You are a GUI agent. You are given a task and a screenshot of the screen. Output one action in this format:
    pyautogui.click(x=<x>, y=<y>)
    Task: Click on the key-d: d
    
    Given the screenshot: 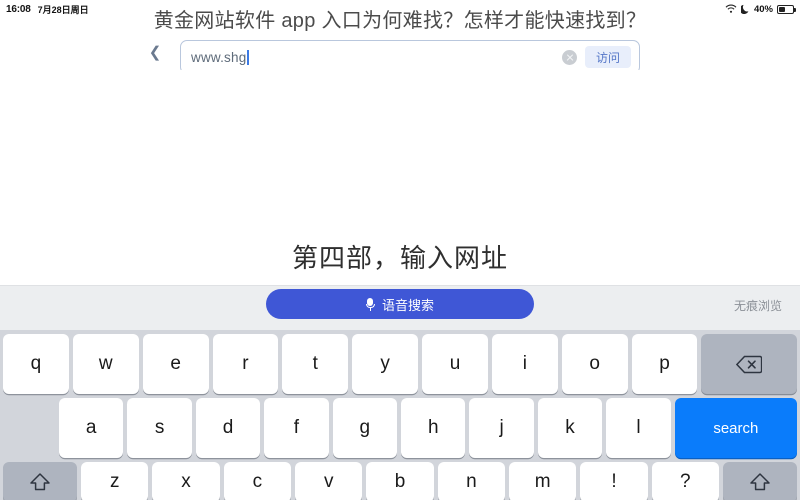 What is the action you would take?
    pyautogui.click(x=228, y=428)
    